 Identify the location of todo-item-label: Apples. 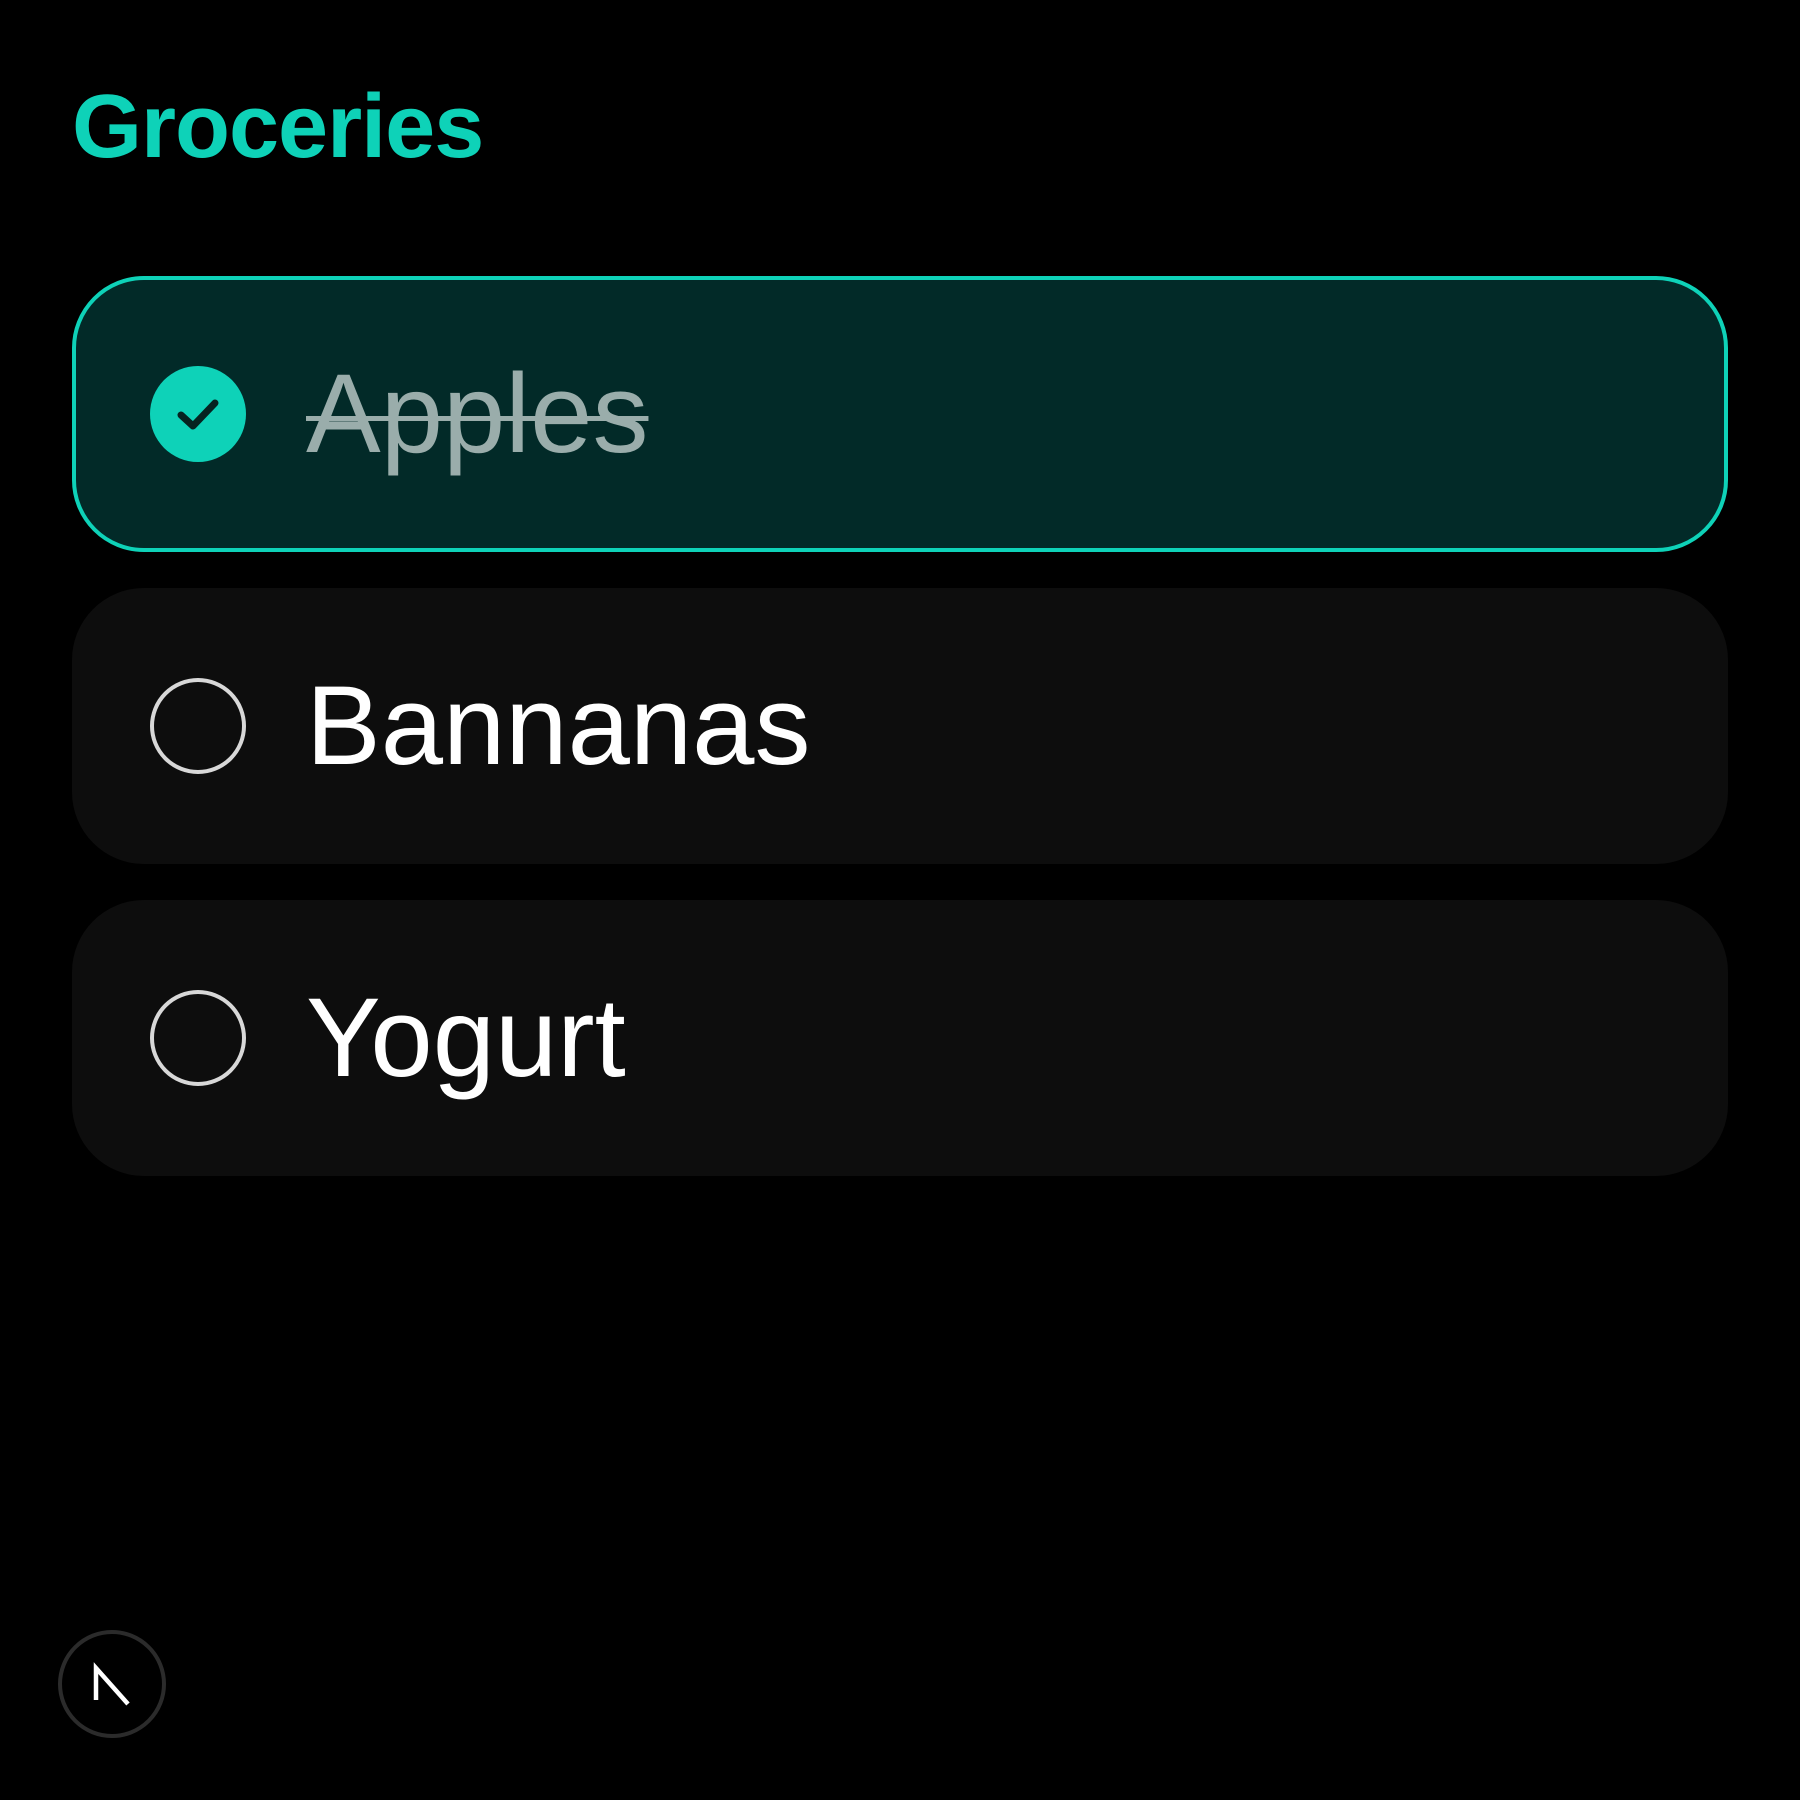
(477, 413).